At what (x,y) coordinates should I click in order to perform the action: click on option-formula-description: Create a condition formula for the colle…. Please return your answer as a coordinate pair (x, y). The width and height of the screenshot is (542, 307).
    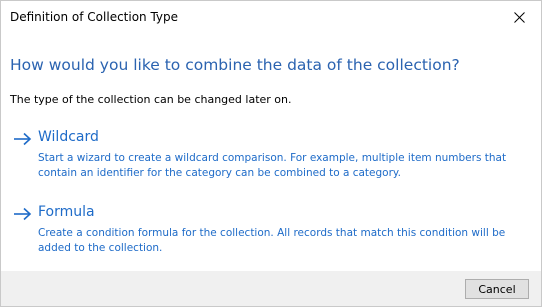
    Looking at the image, I should click on (272, 240).